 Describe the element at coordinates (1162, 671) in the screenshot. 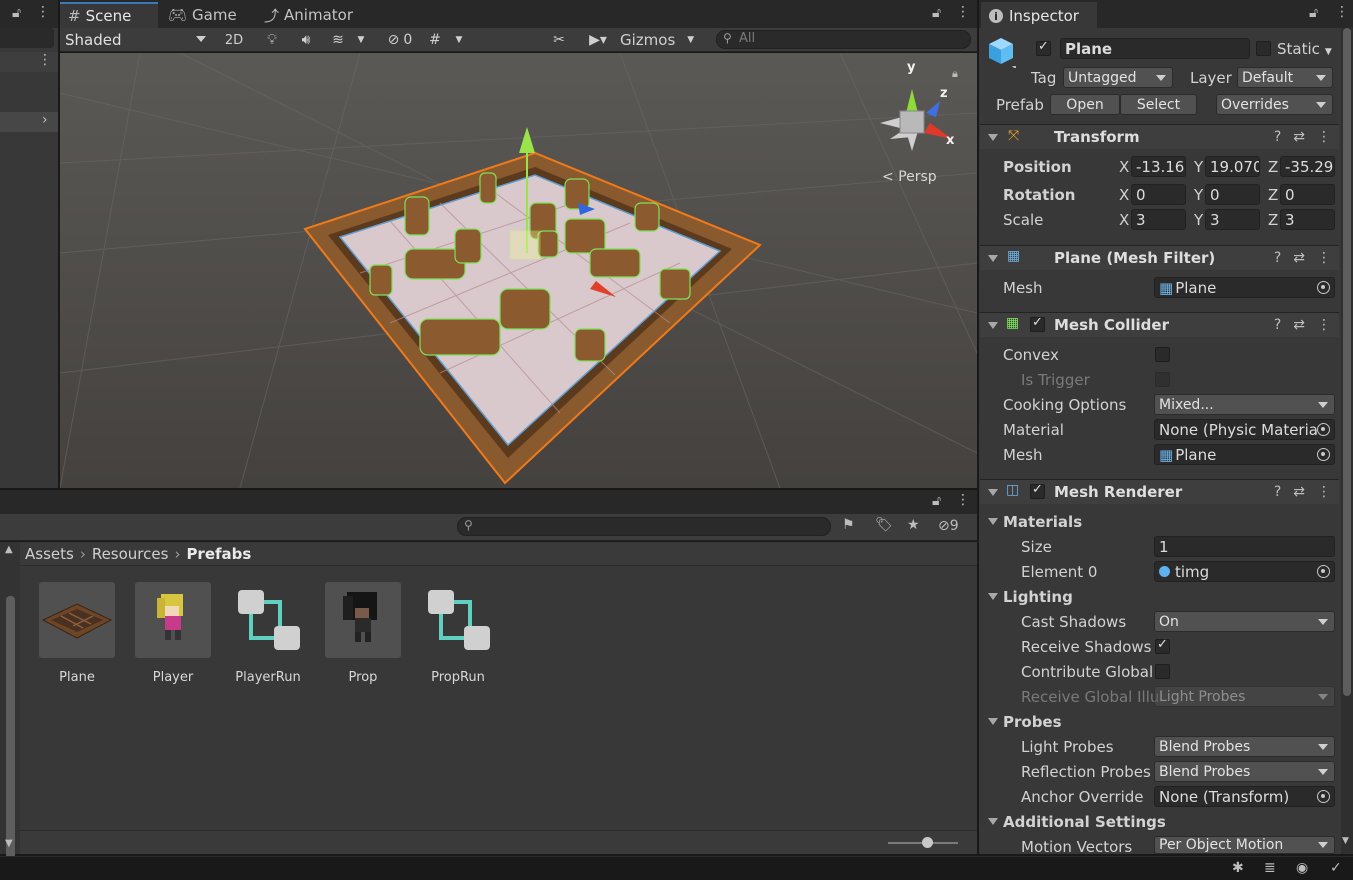

I see `contribute-global-checkbox` at that location.